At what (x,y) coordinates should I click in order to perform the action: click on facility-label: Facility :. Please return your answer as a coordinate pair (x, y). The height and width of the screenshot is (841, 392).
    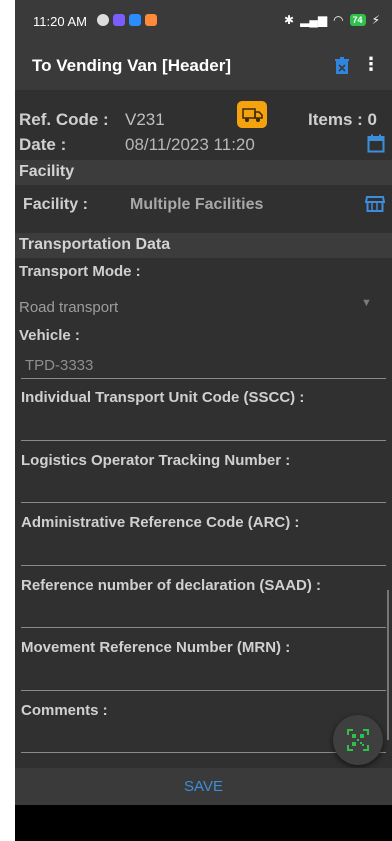
    Looking at the image, I should click on (55, 204).